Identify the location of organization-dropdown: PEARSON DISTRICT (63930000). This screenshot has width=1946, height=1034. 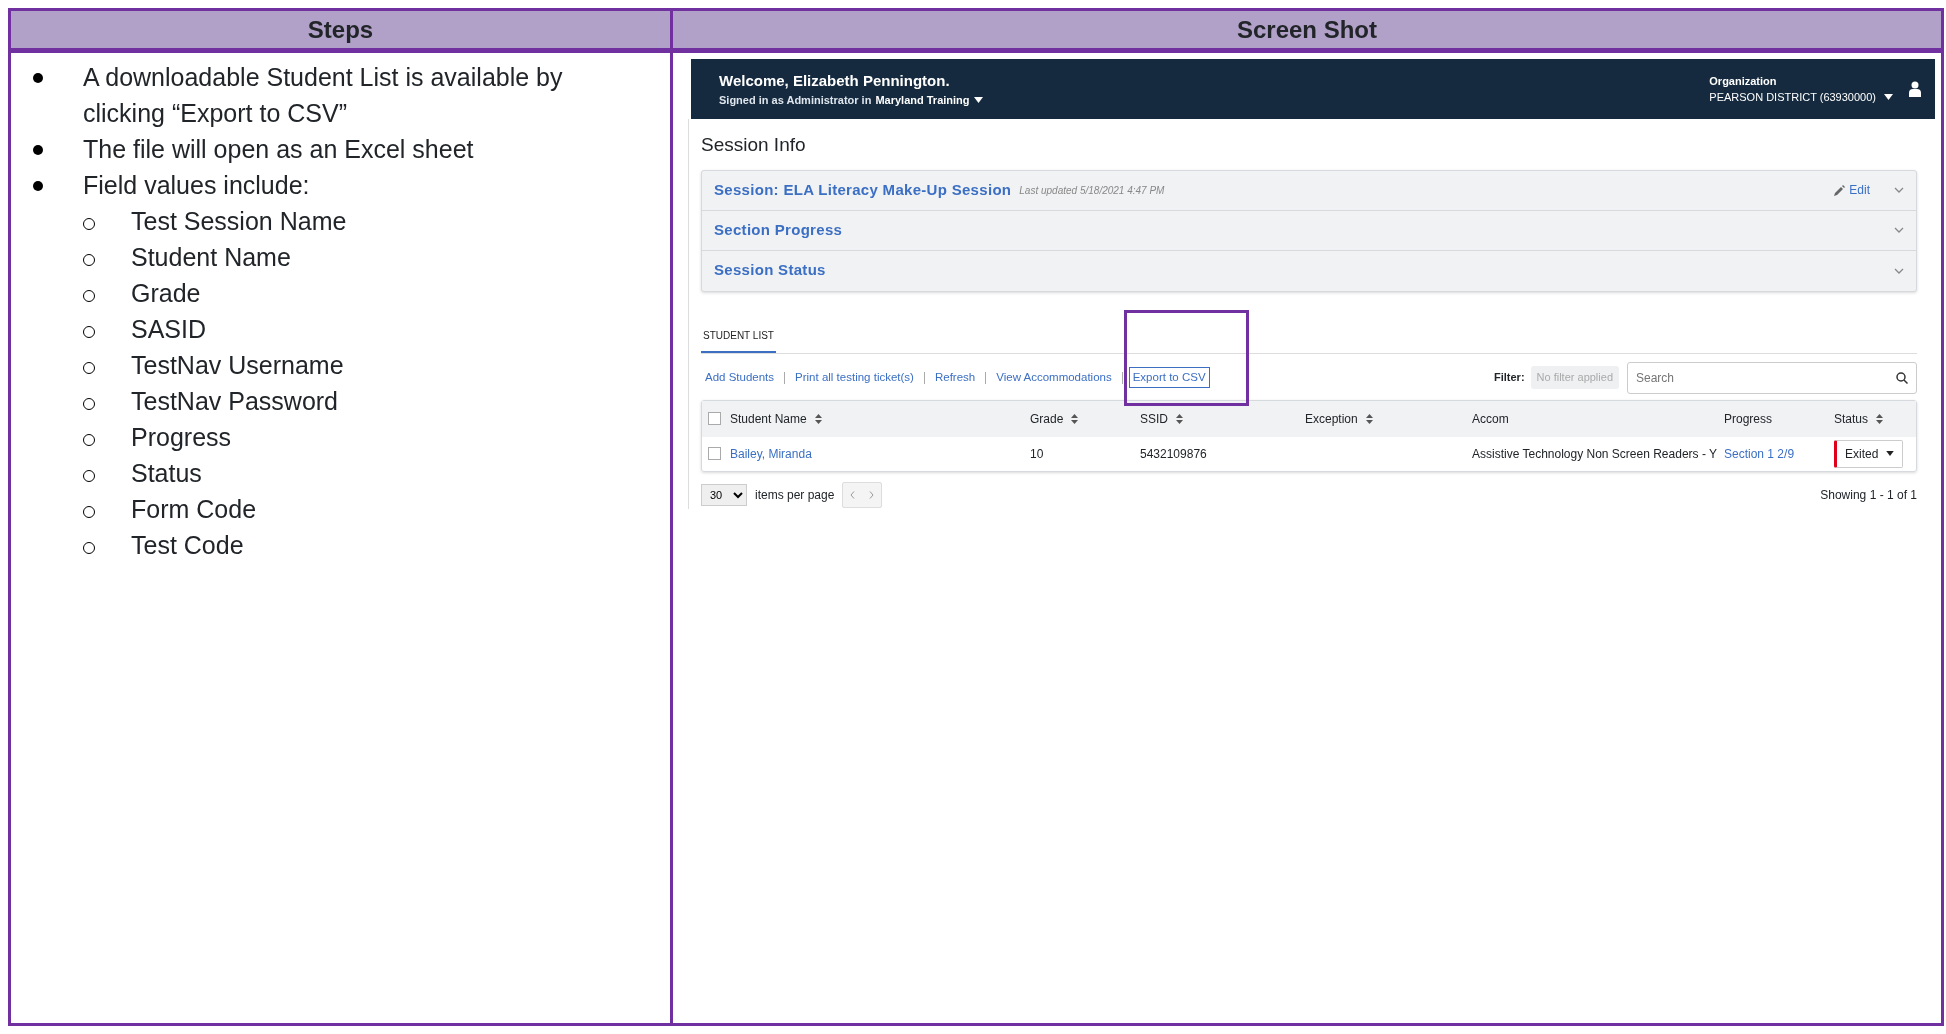
(1801, 97).